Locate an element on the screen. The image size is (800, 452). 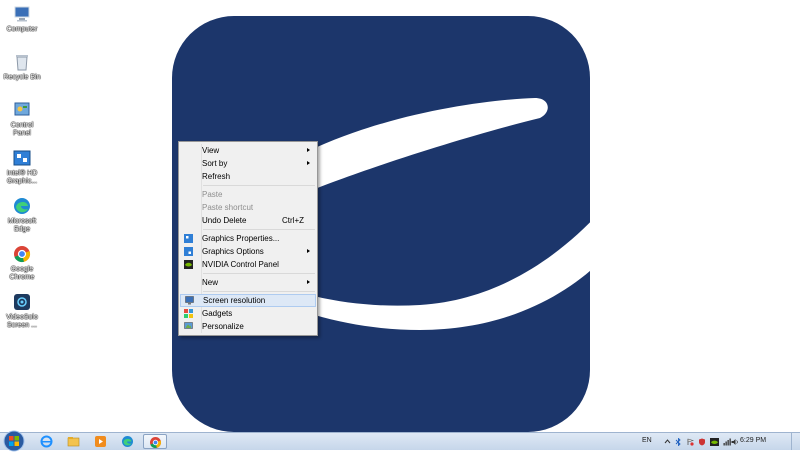
taskbar-app-google-chrome is located at coordinates (155, 441).